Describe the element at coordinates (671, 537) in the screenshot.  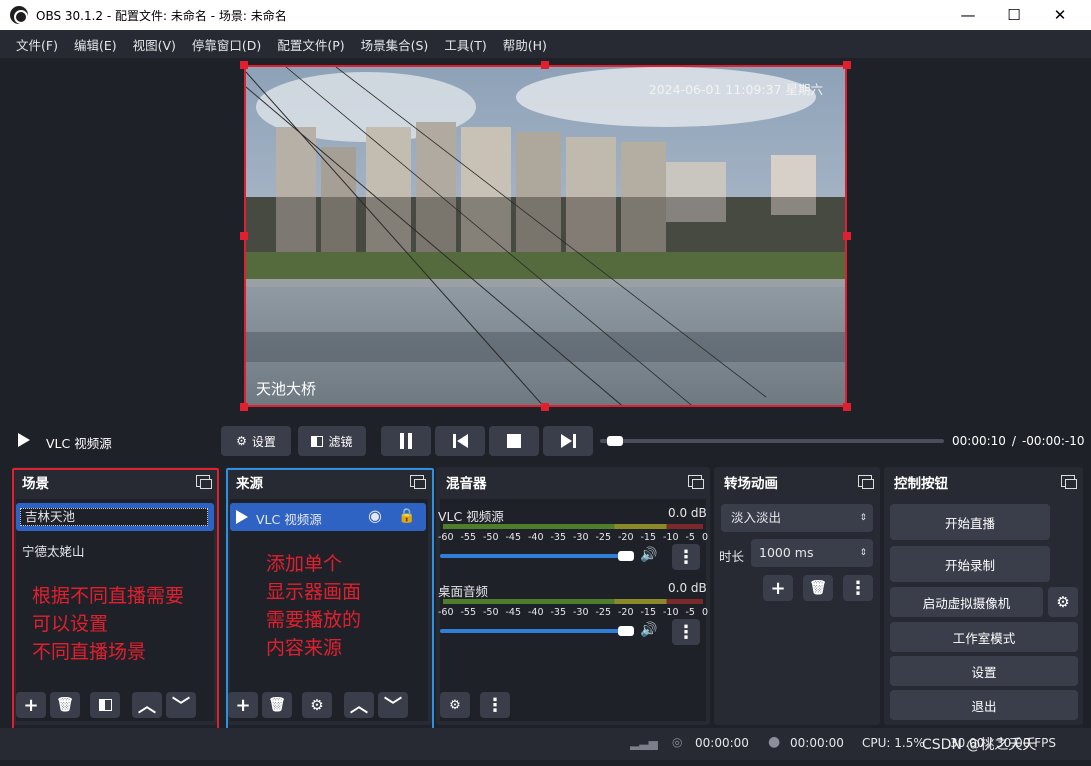
I see `meter-tick: -10` at that location.